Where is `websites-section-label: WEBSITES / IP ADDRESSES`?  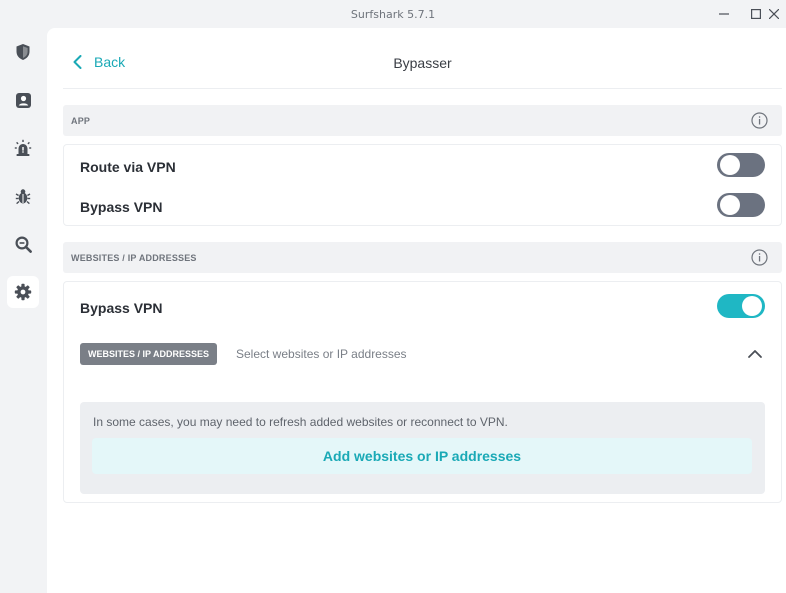 websites-section-label: WEBSITES / IP ADDRESSES is located at coordinates (134, 258).